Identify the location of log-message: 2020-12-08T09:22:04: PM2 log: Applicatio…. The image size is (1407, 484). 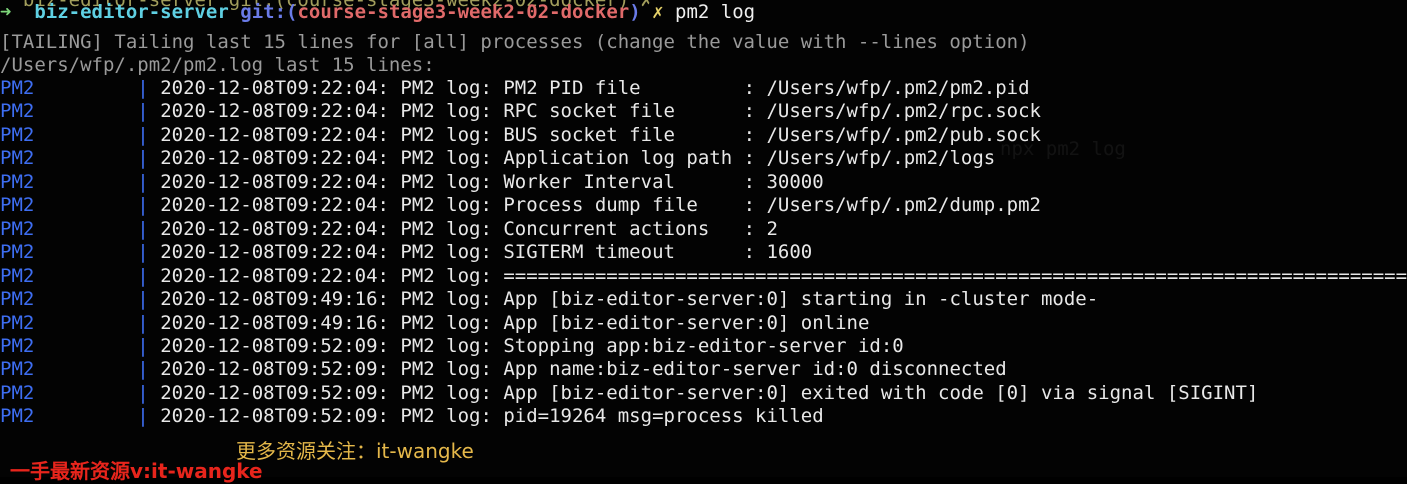
(578, 158).